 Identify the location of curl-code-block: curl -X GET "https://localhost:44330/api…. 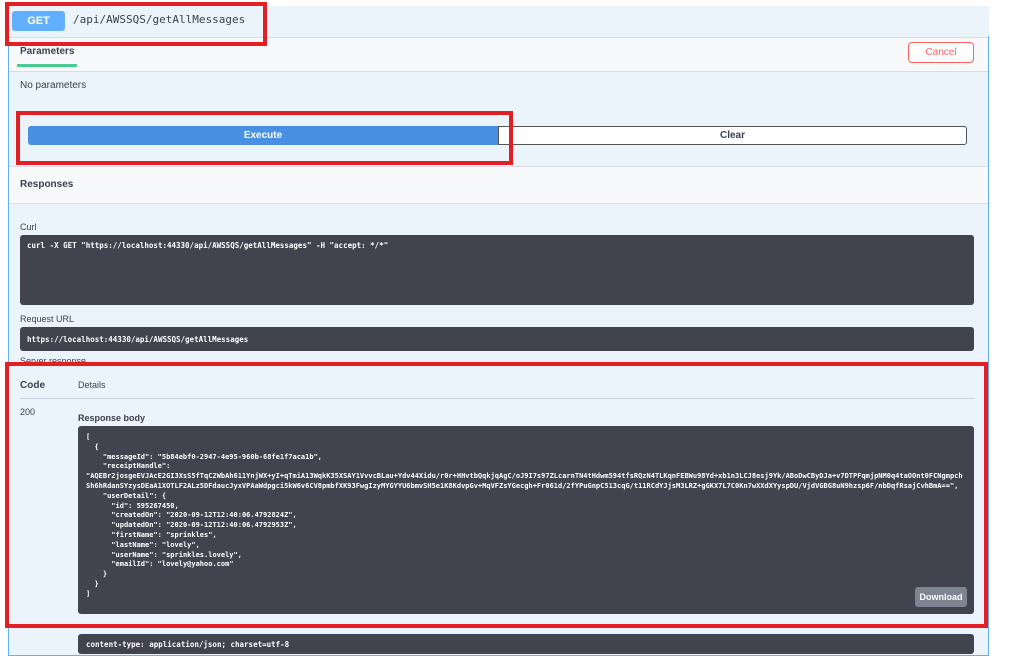
(497, 270).